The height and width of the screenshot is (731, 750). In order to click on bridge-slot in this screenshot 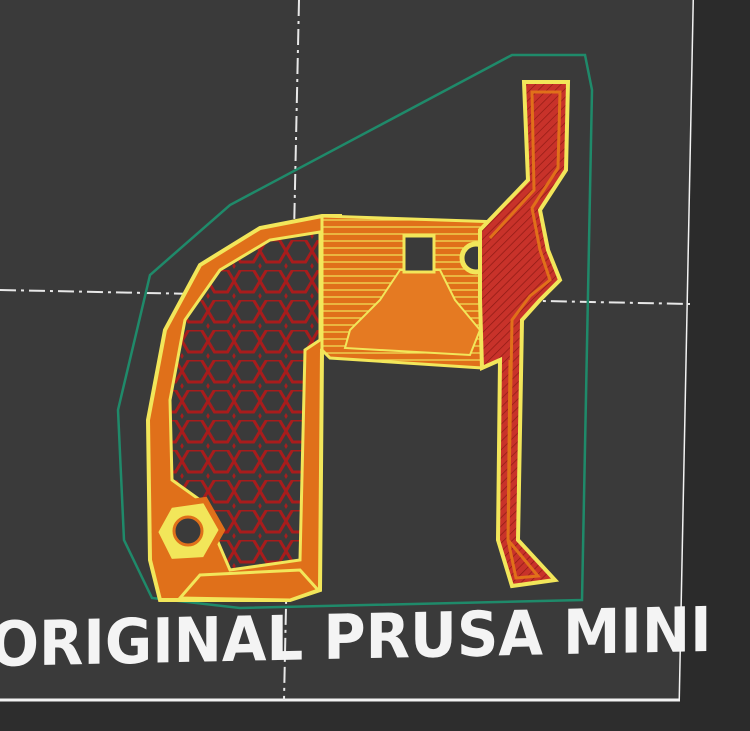, I will do `click(419, 254)`.